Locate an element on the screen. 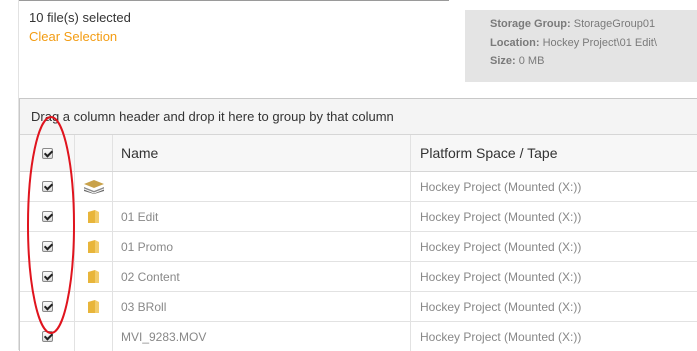 This screenshot has width=697, height=351. row-name: 02 Content is located at coordinates (261, 276).